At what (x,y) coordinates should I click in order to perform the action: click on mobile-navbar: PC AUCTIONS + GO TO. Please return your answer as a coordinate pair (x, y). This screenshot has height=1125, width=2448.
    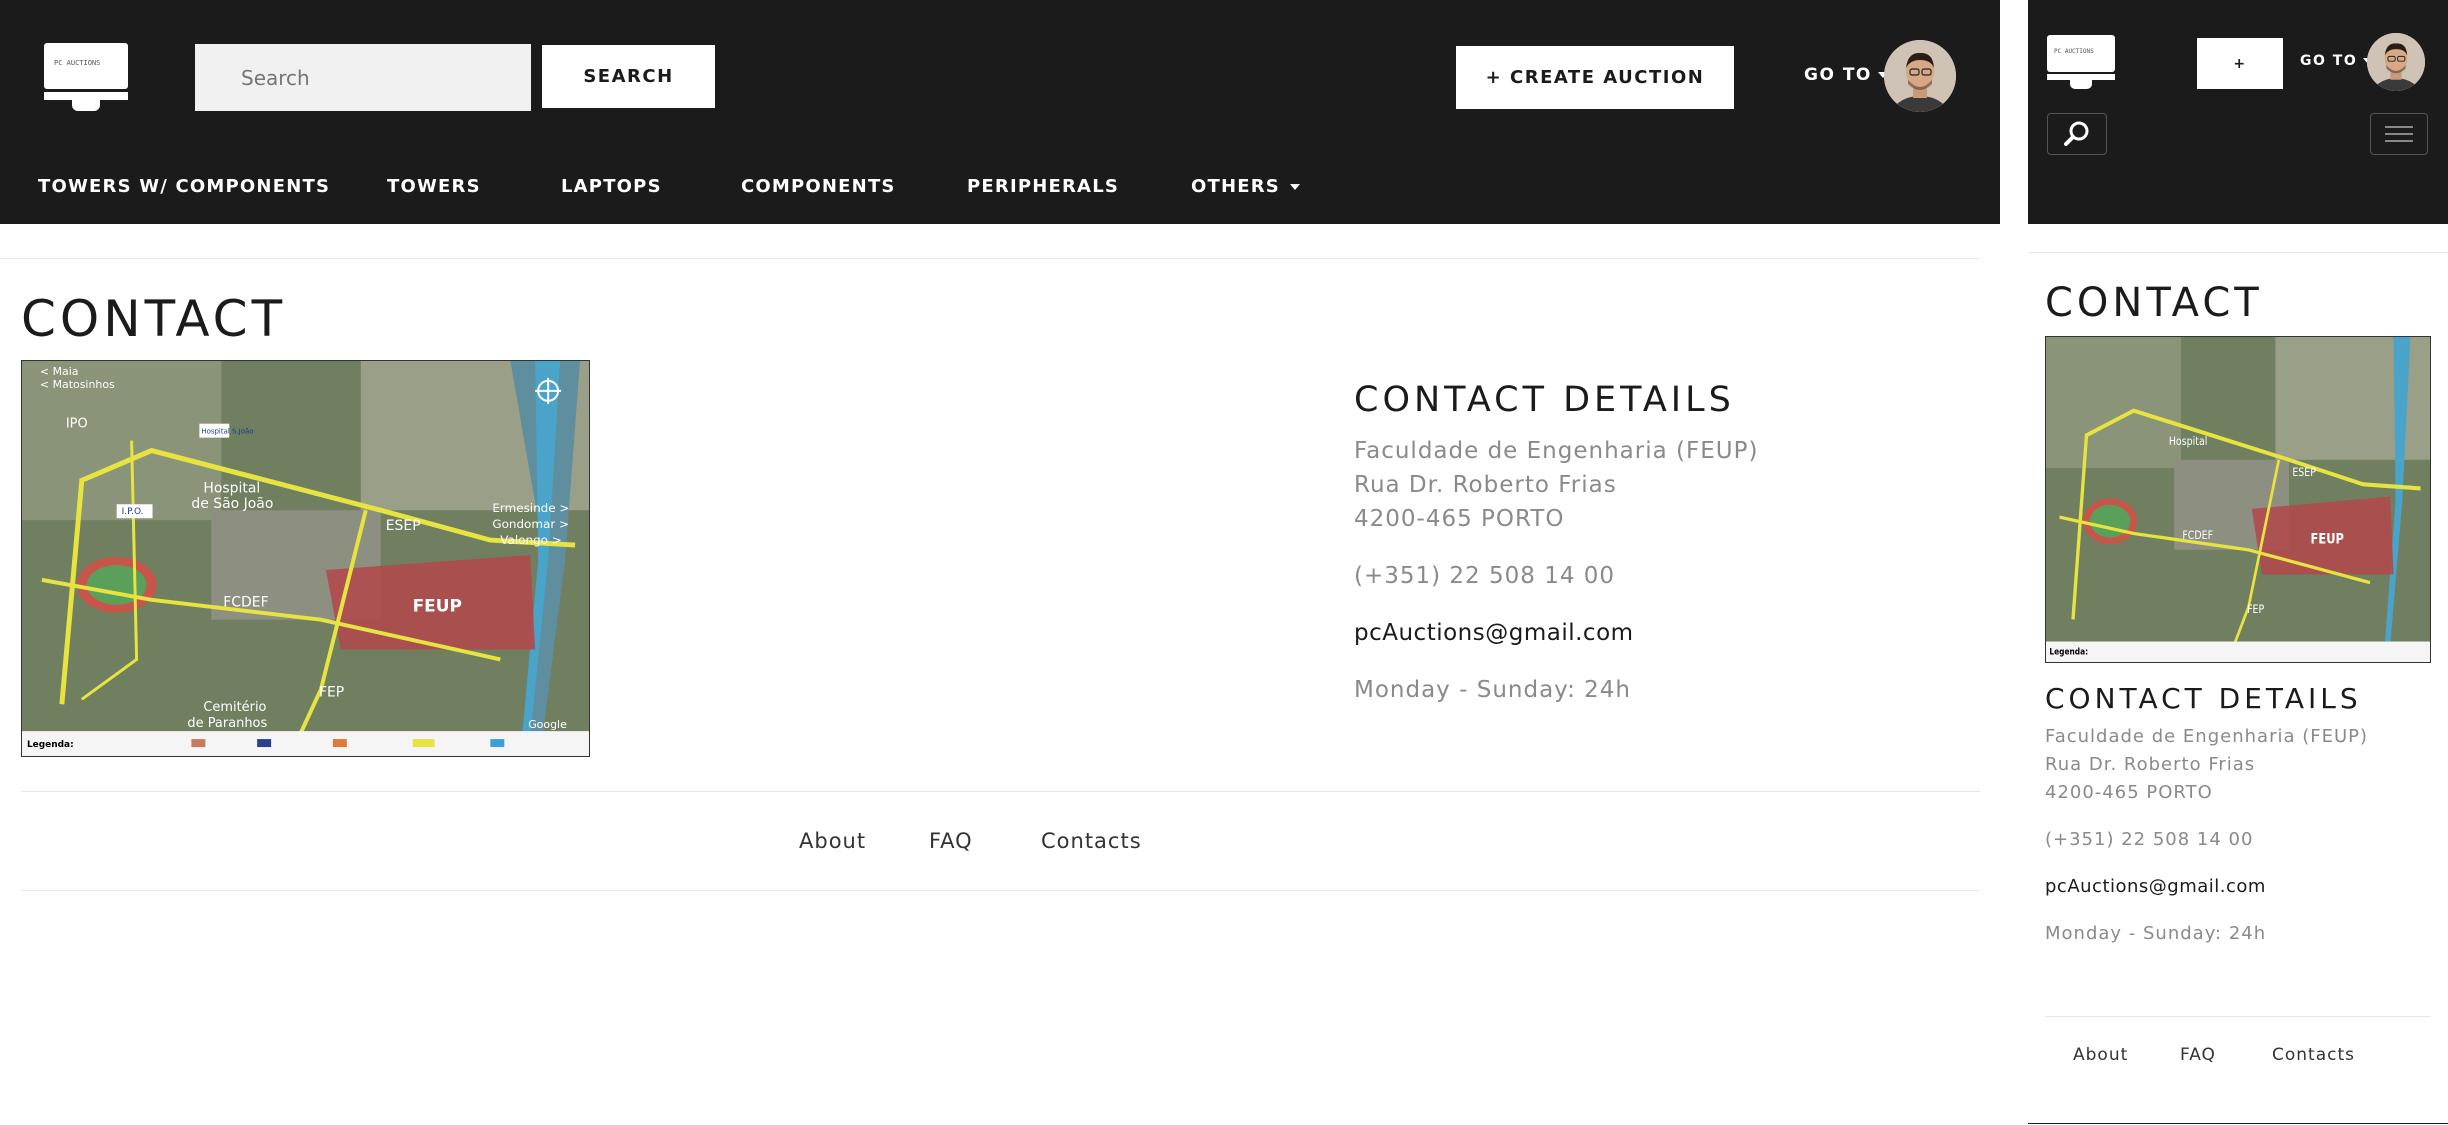
    Looking at the image, I should click on (2238, 112).